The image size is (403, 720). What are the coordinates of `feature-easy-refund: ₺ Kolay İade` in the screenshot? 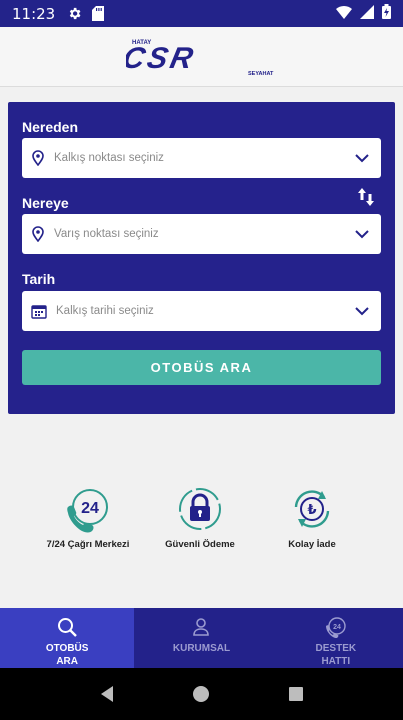 It's located at (312, 517).